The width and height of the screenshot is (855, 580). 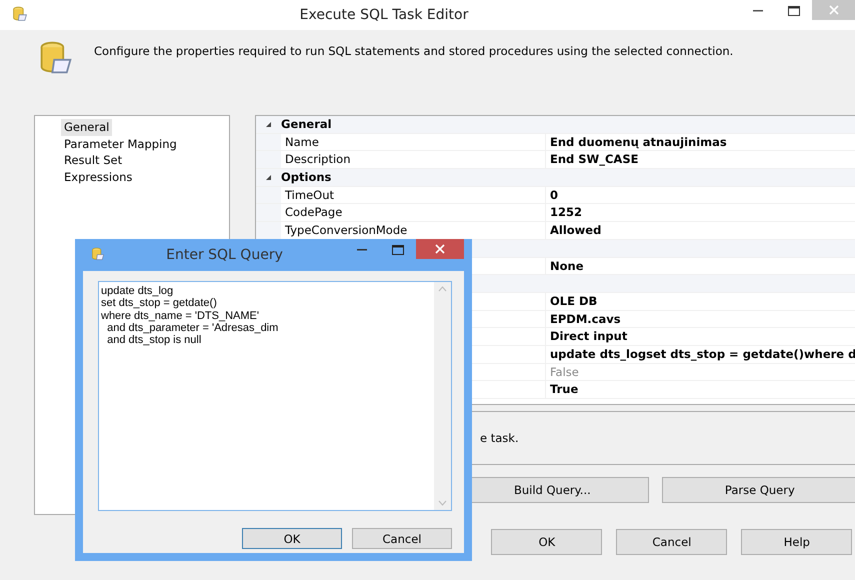 I want to click on property-value: 0, so click(x=700, y=195).